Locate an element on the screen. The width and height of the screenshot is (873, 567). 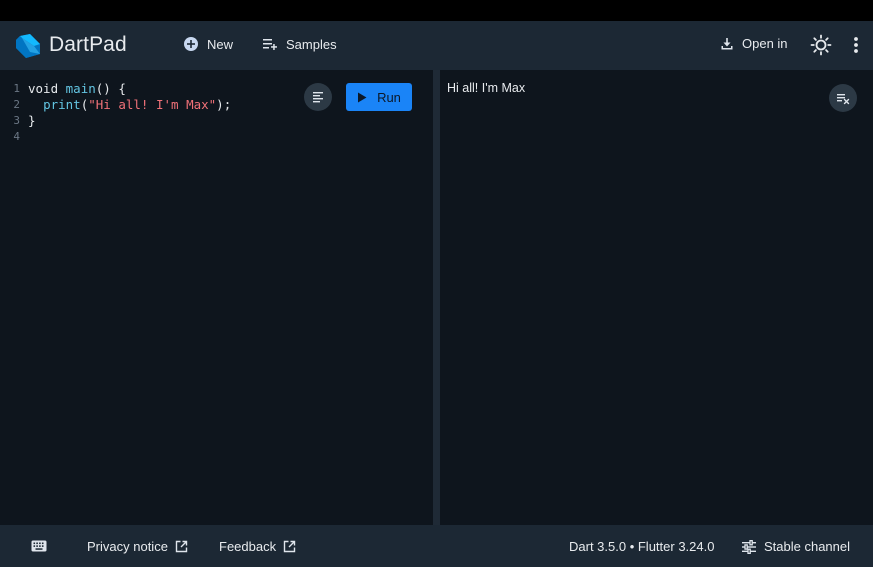
code-token-plain: } is located at coordinates (32, 120).